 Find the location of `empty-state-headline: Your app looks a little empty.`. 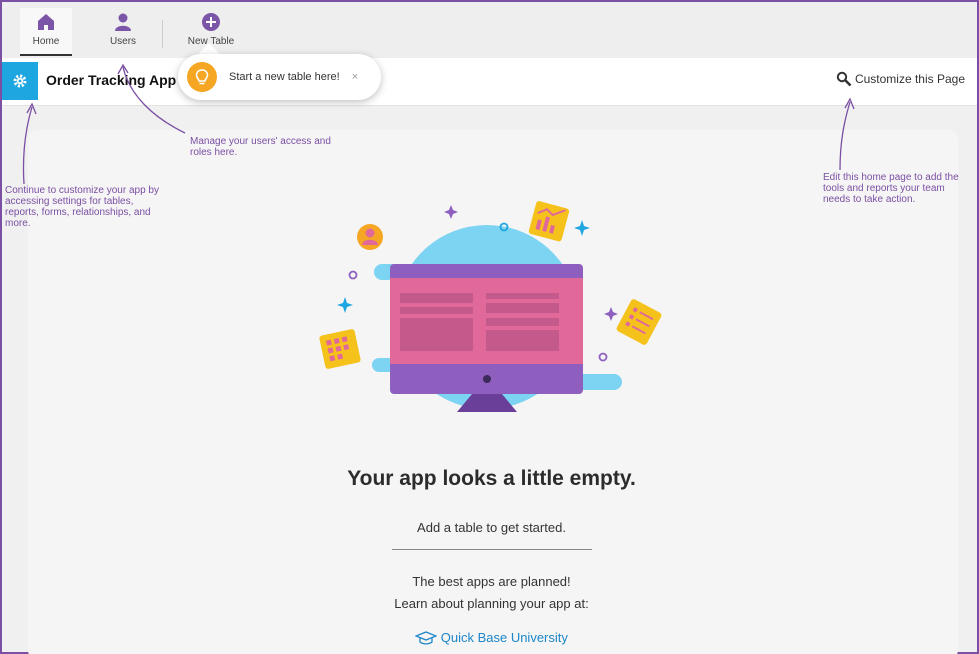

empty-state-headline: Your app looks a little empty. is located at coordinates (491, 478).